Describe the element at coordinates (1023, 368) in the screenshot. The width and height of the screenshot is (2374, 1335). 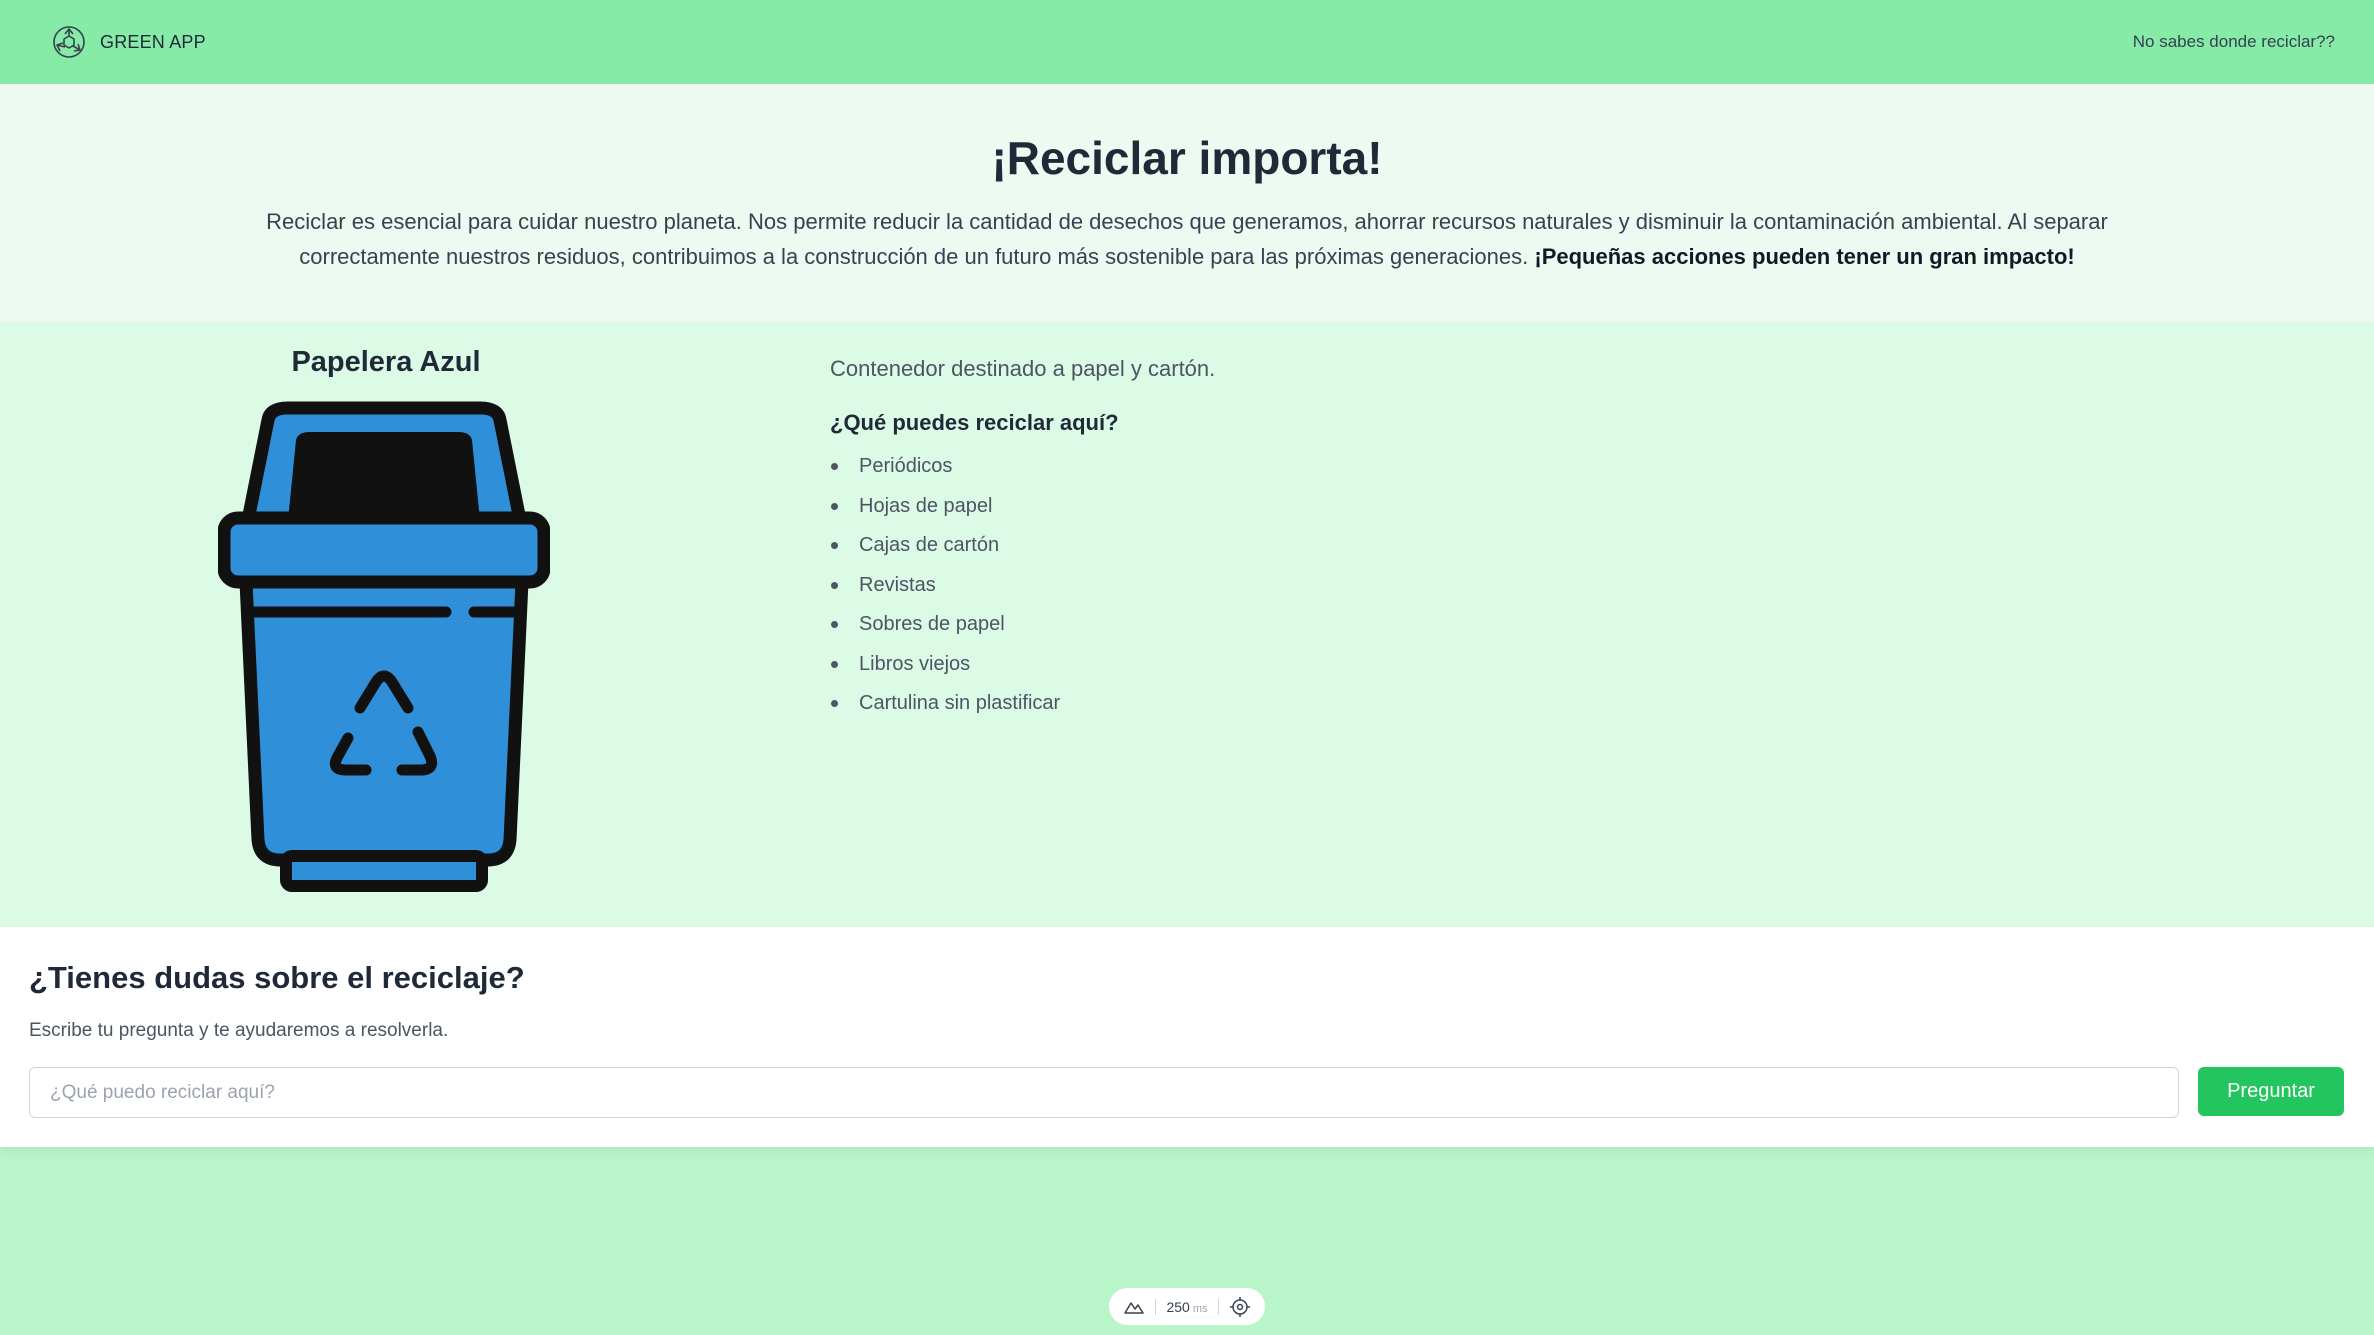
I see `bin-description: Contenedor destinado a papel y cartón.` at that location.